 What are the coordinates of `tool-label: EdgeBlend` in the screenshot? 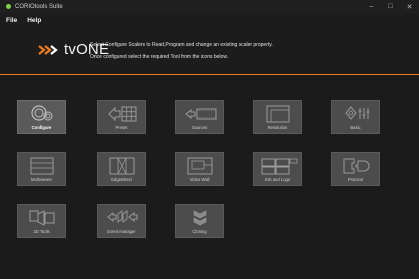 It's located at (121, 179).